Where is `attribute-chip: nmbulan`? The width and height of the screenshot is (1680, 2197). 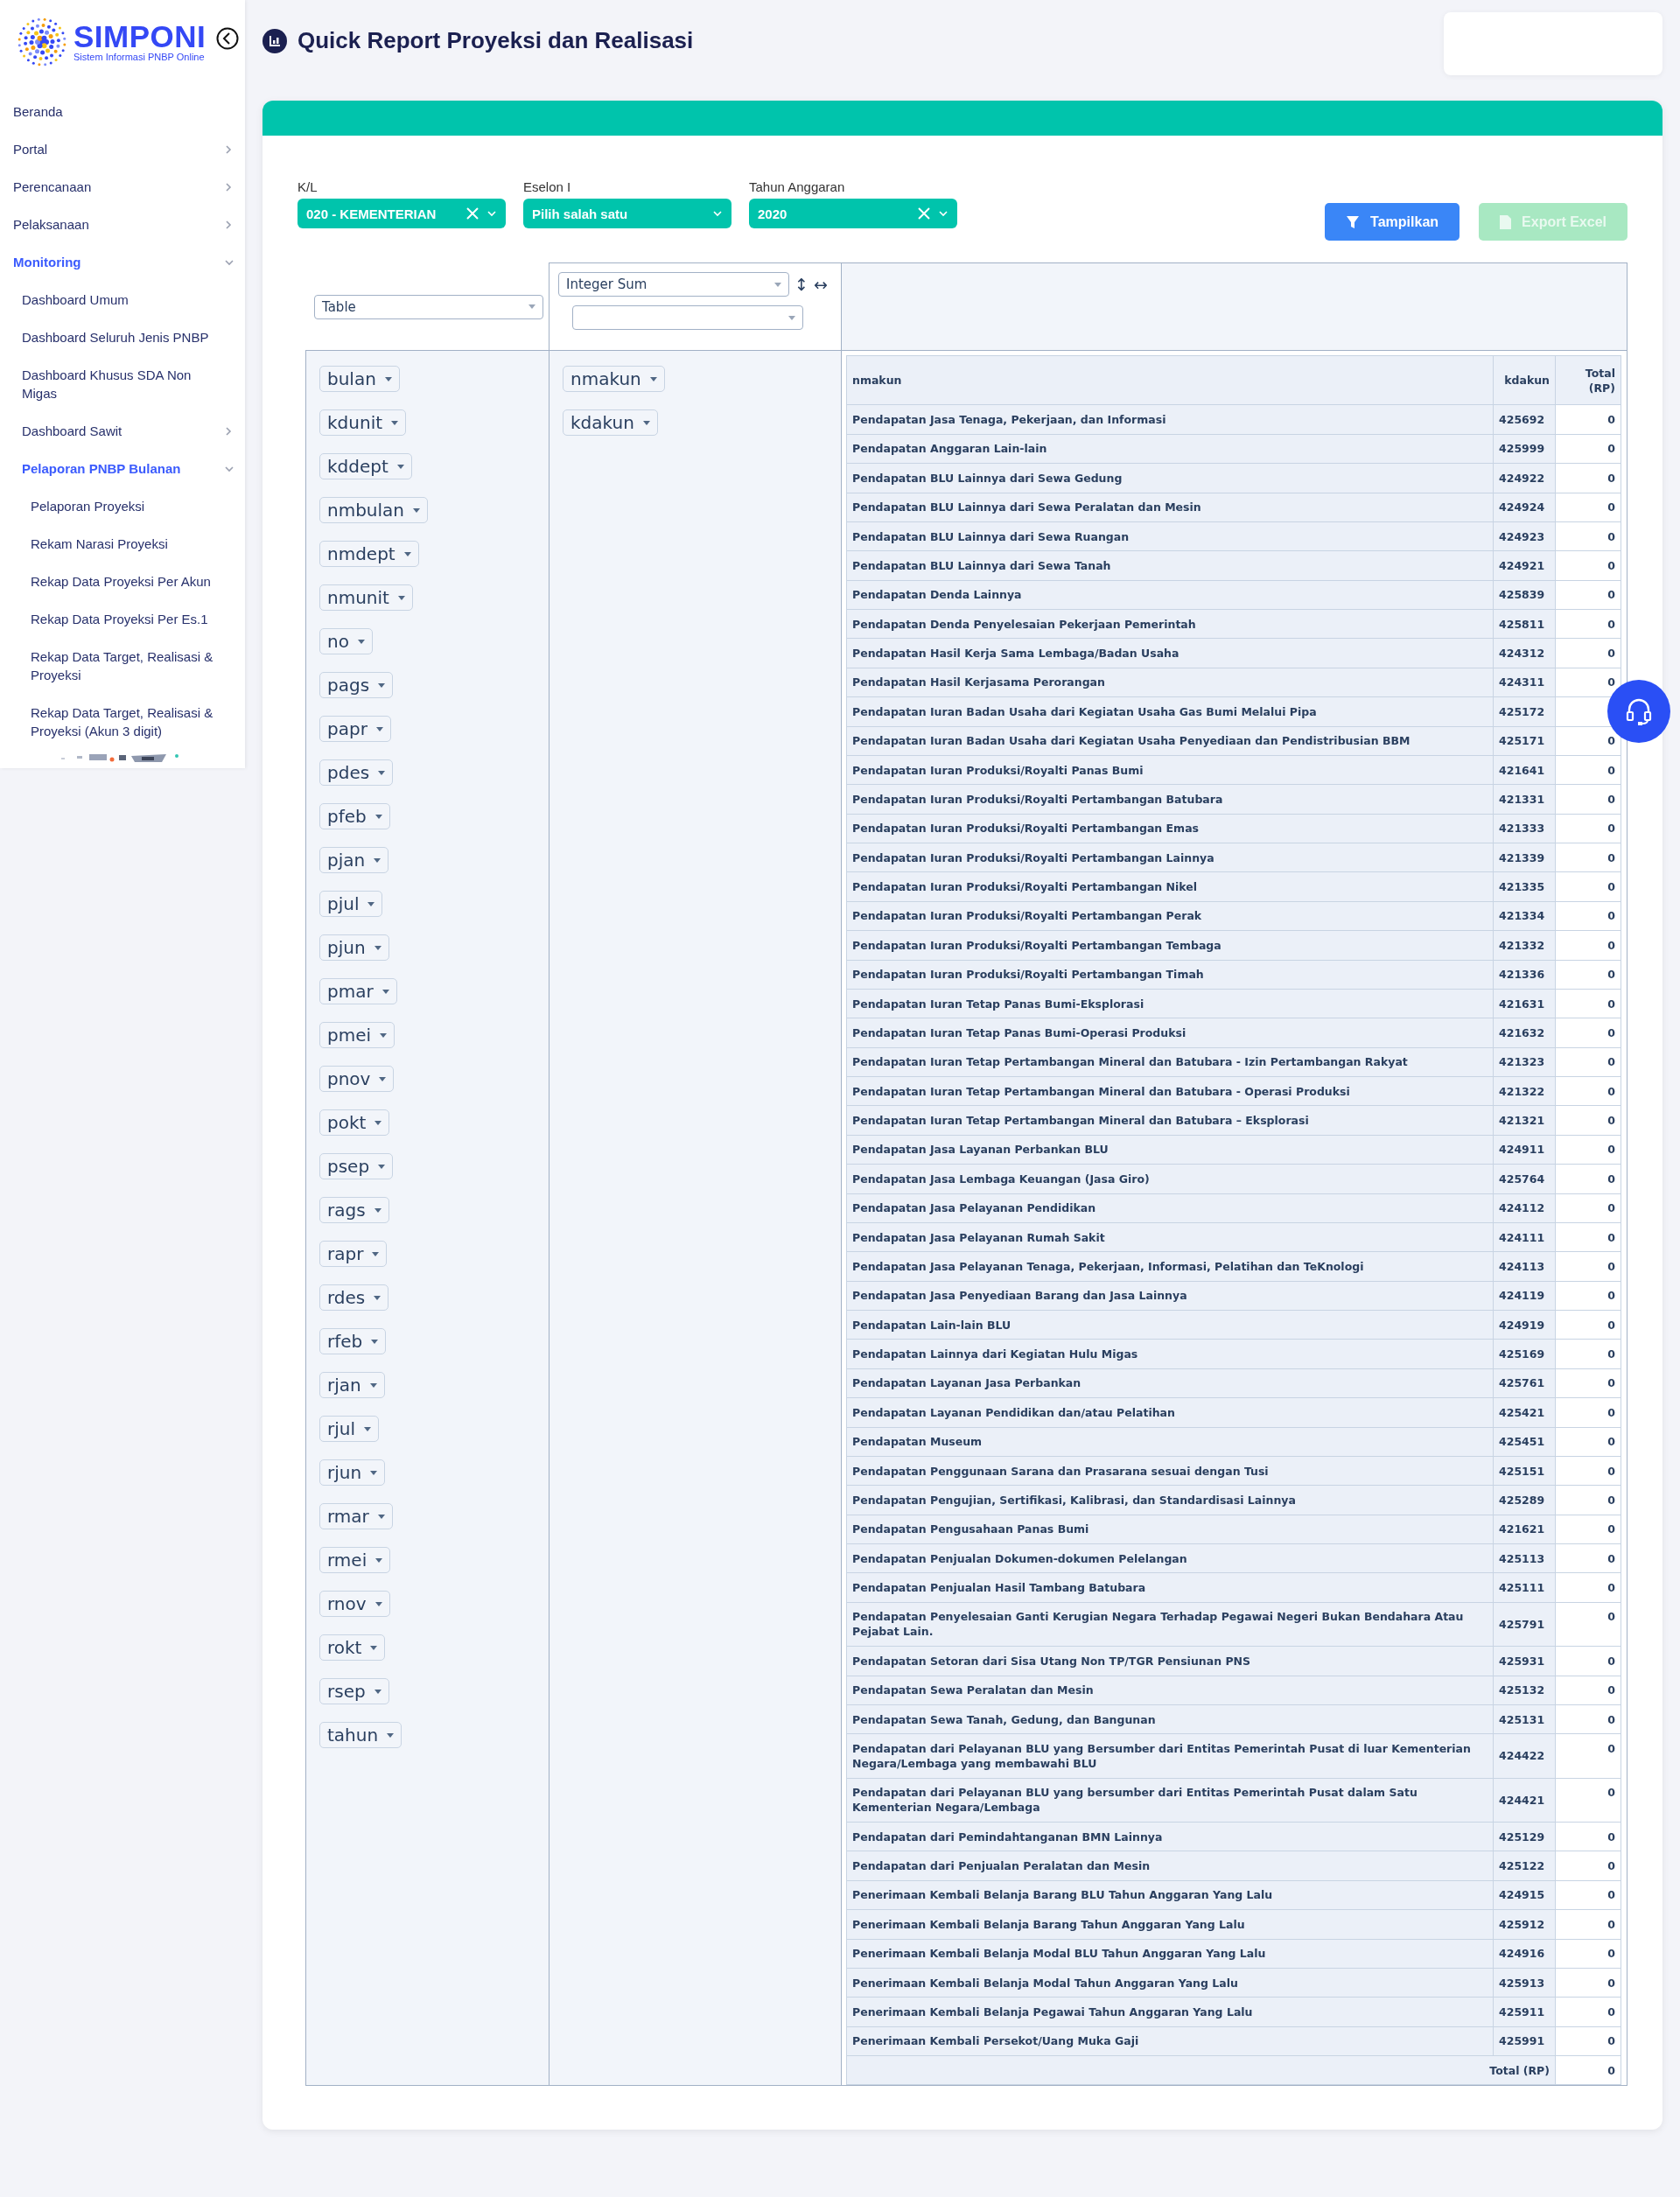
attribute-chip: nmbulan is located at coordinates (374, 510).